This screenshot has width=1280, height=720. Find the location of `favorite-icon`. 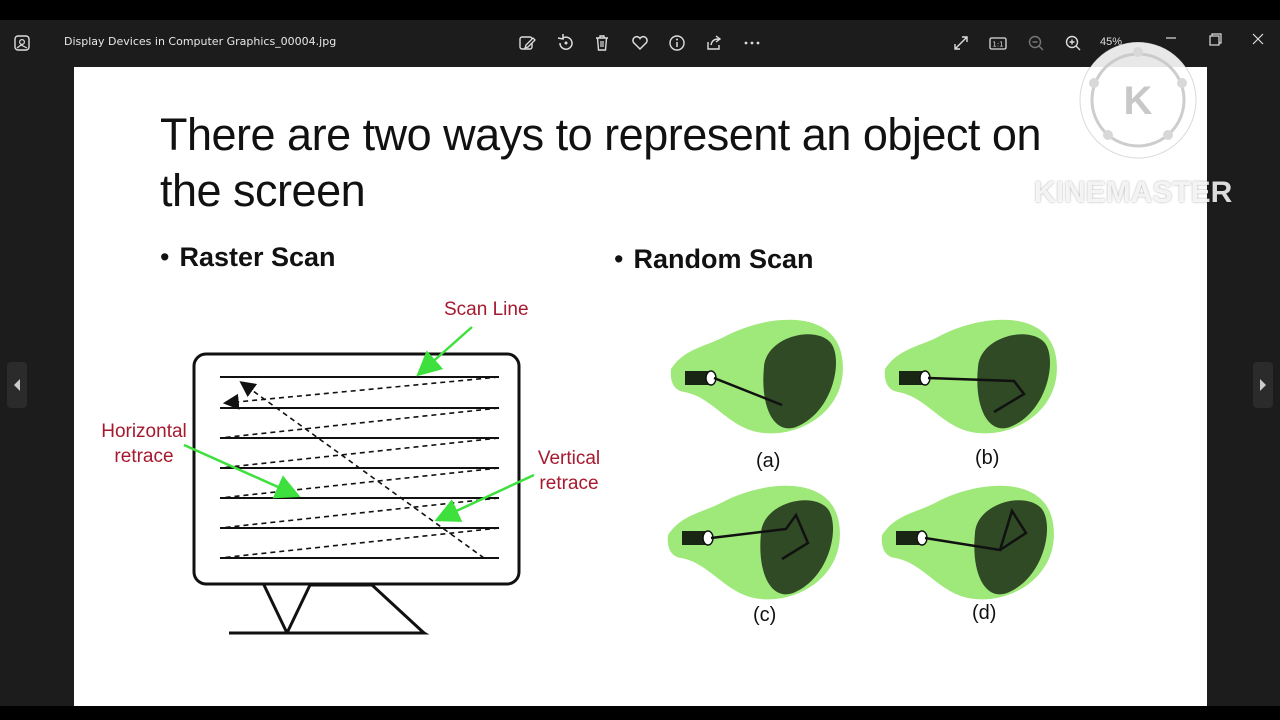

favorite-icon is located at coordinates (640, 43).